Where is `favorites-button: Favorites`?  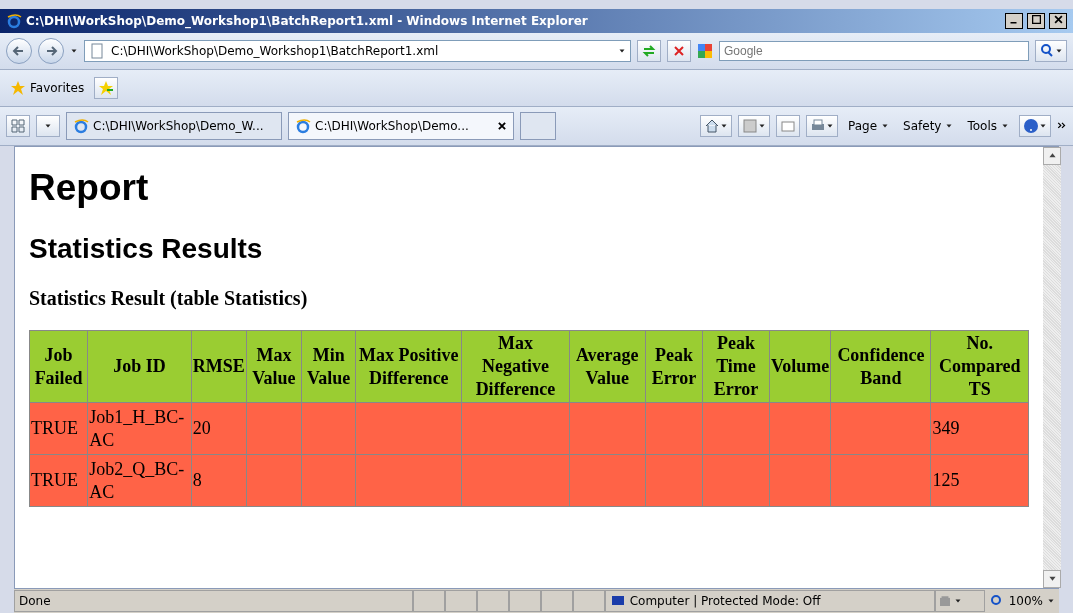
favorites-button: Favorites is located at coordinates (47, 88).